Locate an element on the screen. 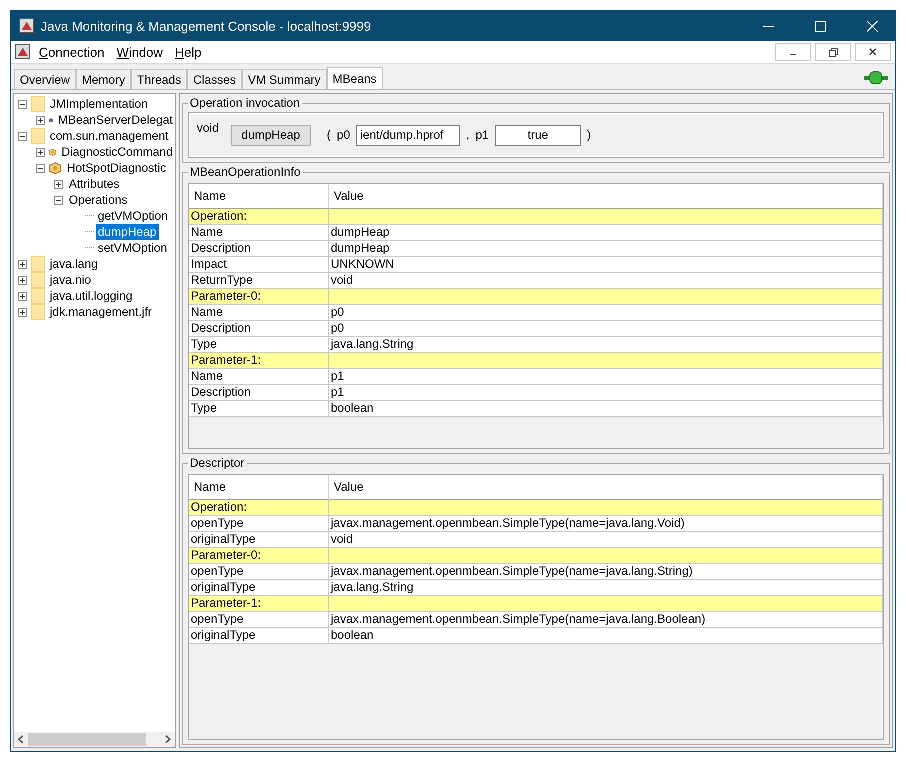 The image size is (906, 763). invoke-button: dumpHeap is located at coordinates (271, 135).